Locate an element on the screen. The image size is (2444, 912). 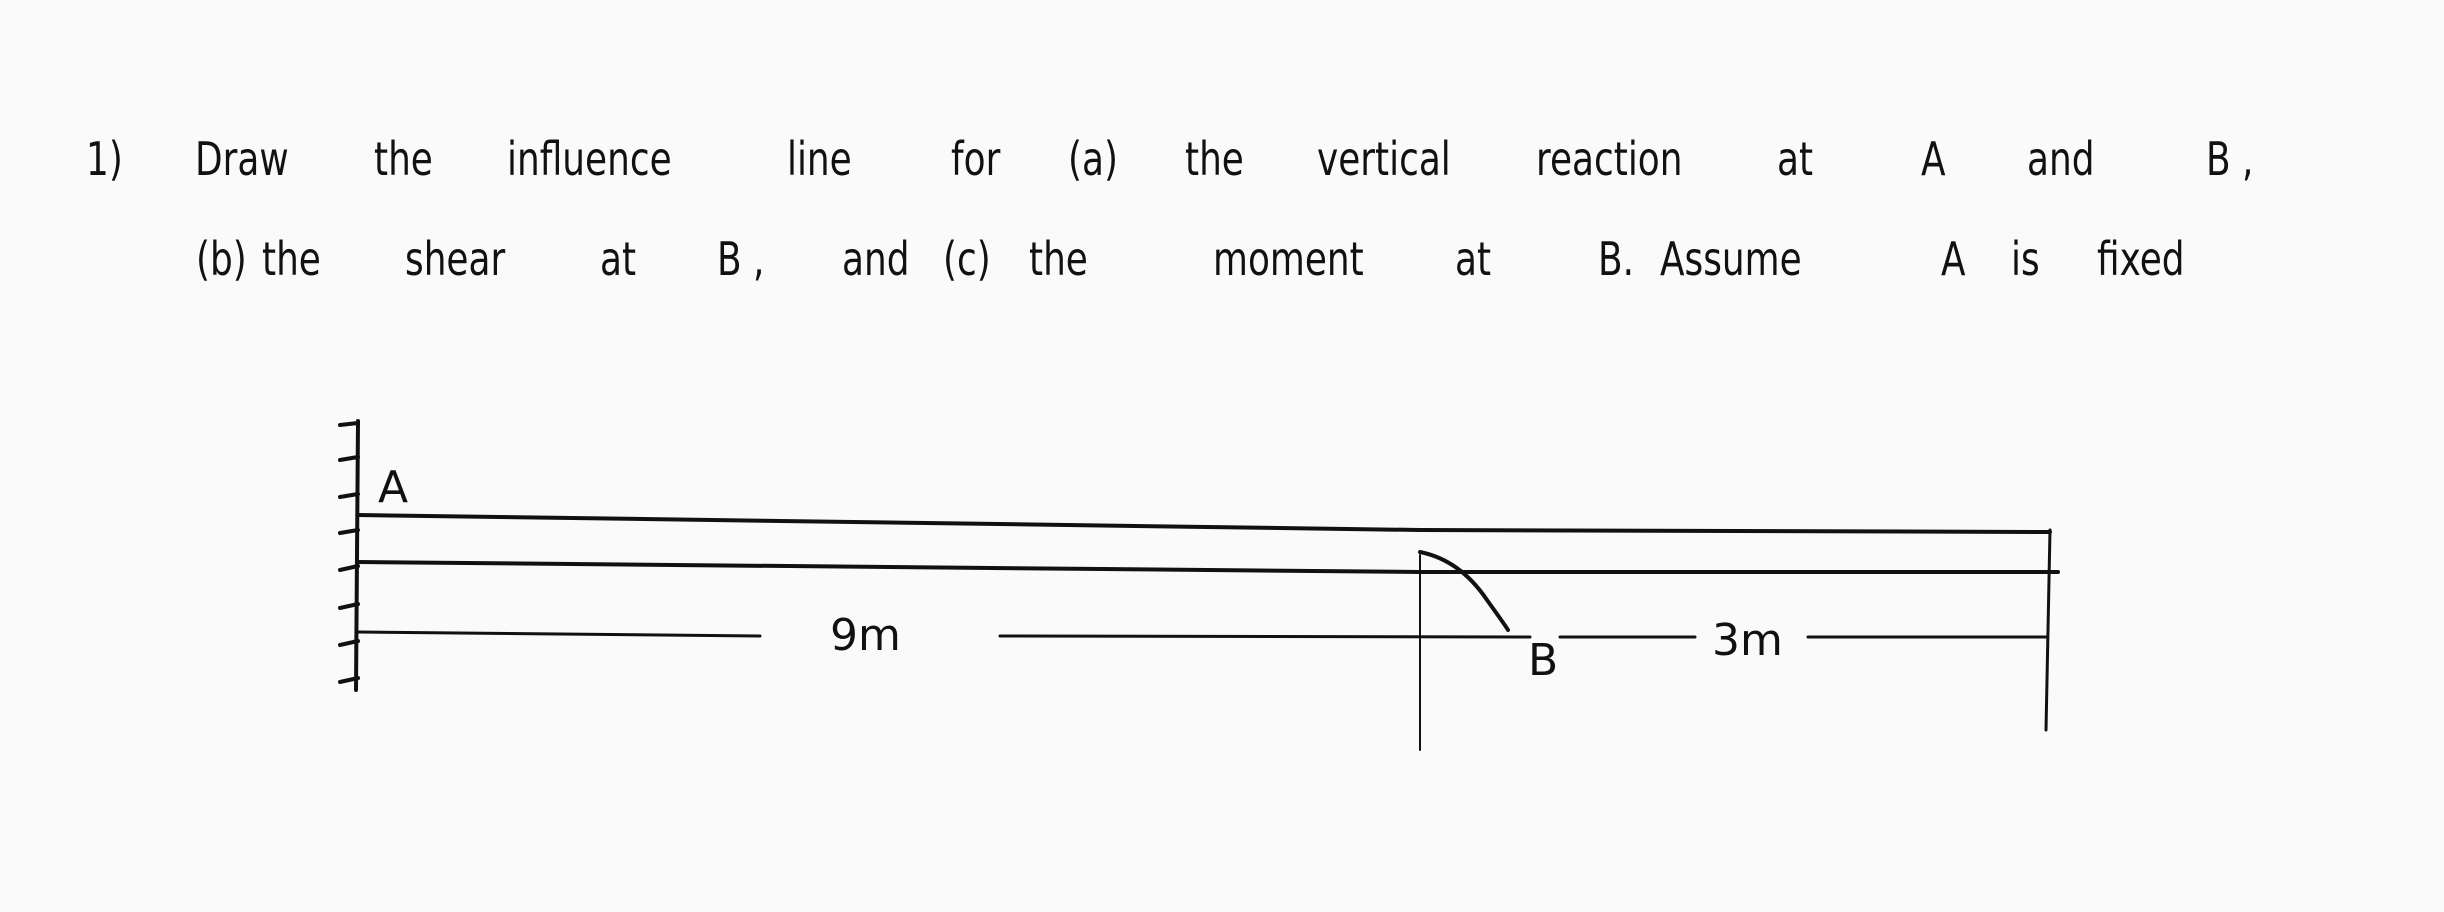
point-label-b: B is located at coordinates (1543, 660).